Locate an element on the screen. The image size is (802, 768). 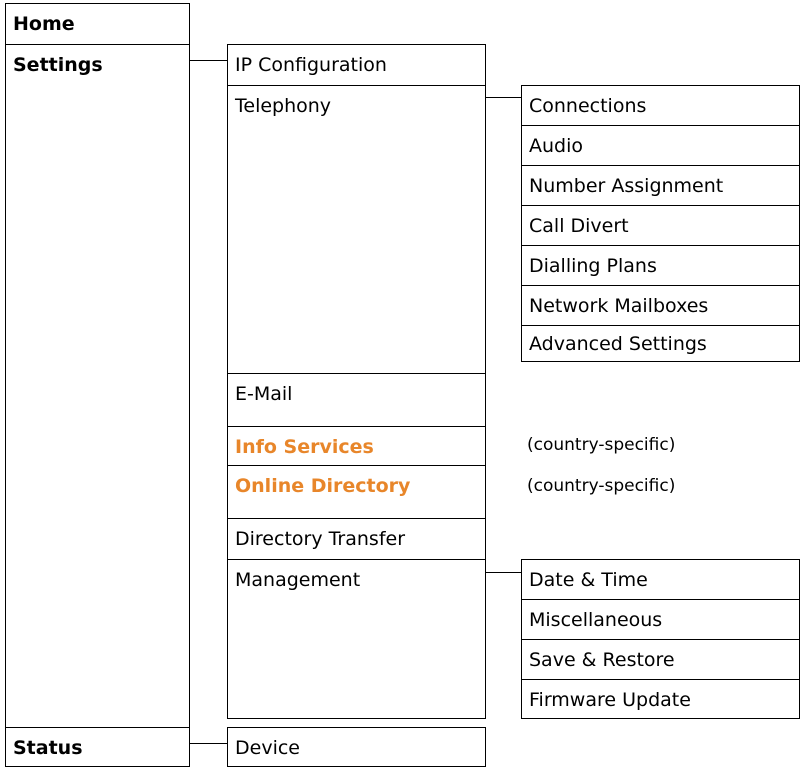
menu-home-label: Home is located at coordinates (44, 24).